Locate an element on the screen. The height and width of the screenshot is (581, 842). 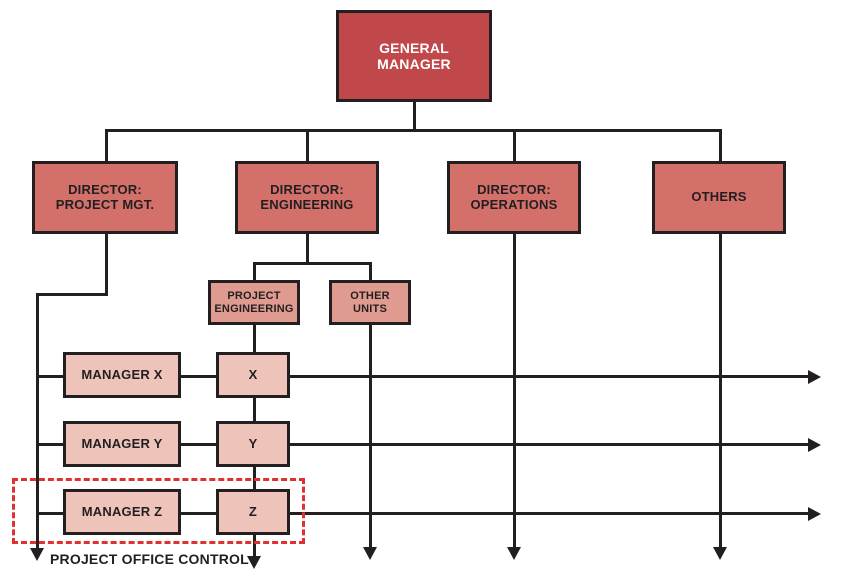
node-other-units: OTHER UNITS is located at coordinates (370, 302).